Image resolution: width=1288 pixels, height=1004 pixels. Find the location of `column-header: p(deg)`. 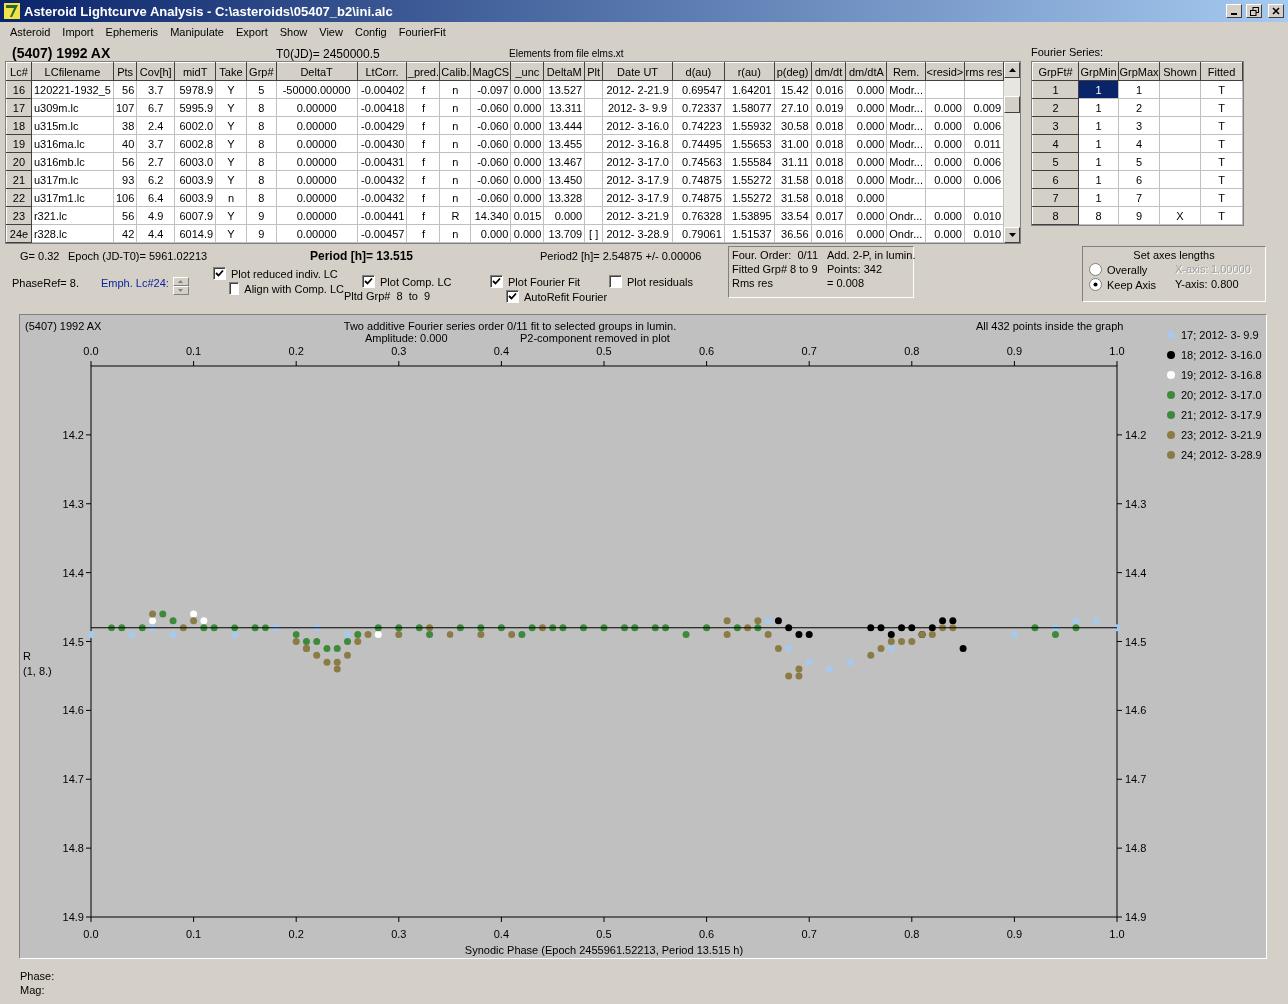

column-header: p(deg) is located at coordinates (793, 71).